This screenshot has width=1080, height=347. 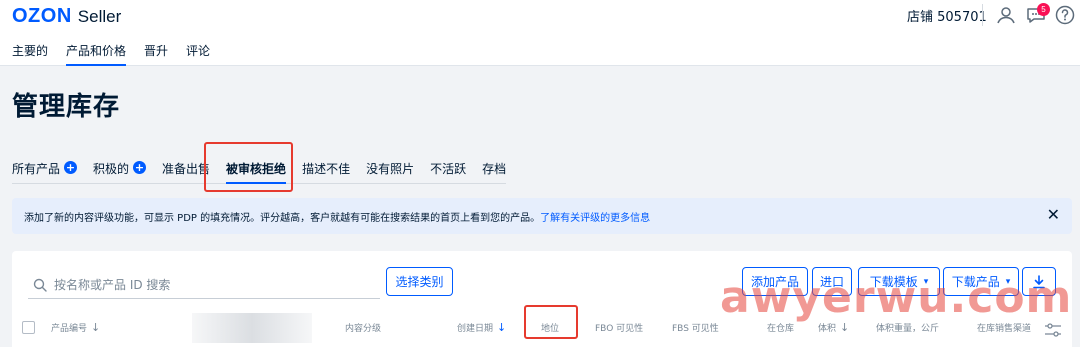 I want to click on main-nav: 主要的 产品和价格 晋升 评论, so click(x=111, y=54).